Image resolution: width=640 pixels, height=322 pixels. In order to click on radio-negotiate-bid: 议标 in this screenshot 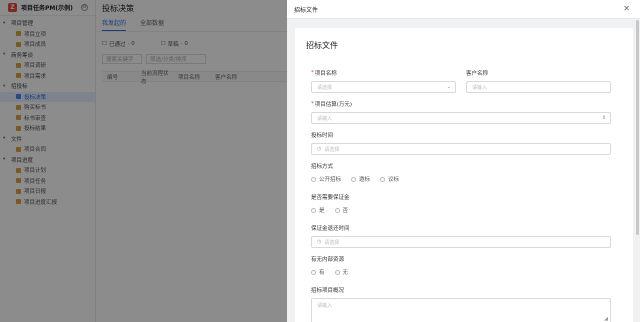, I will do `click(389, 179)`.